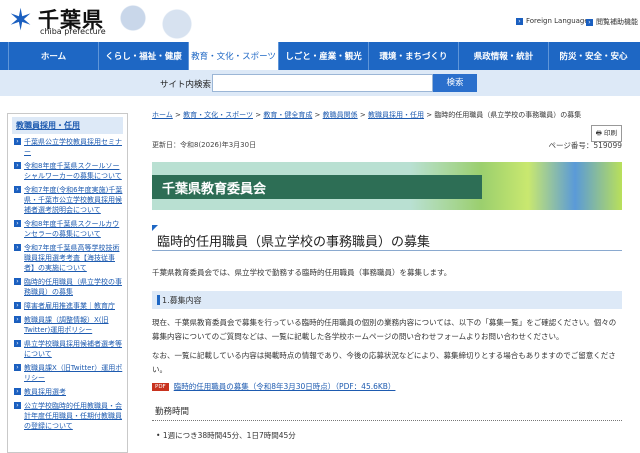 The image size is (640, 453). What do you see at coordinates (67, 125) in the screenshot?
I see `sidebar-heading: 教職員採用・任用` at bounding box center [67, 125].